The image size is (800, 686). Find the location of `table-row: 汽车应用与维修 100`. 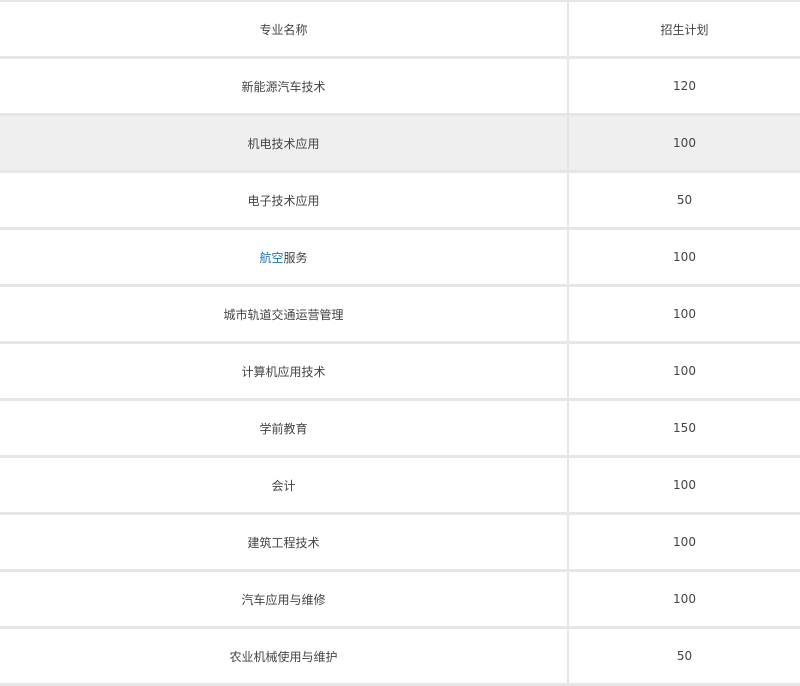

table-row: 汽车应用与维修 100 is located at coordinates (400, 599).